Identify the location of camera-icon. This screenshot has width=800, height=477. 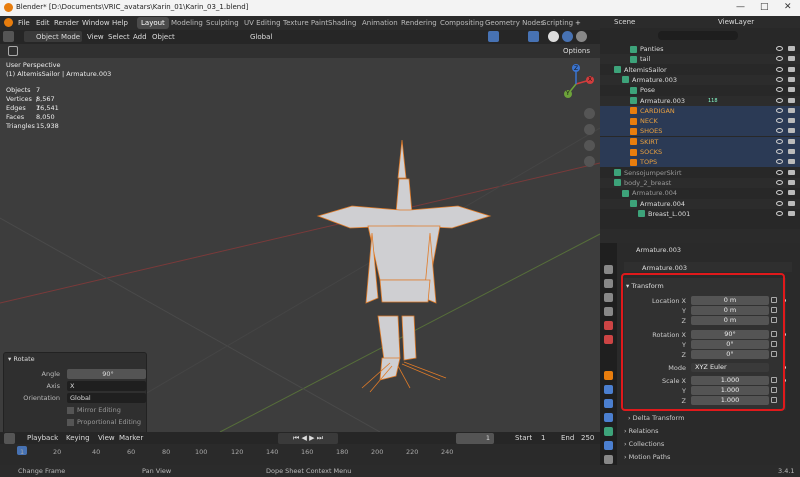
(589, 145).